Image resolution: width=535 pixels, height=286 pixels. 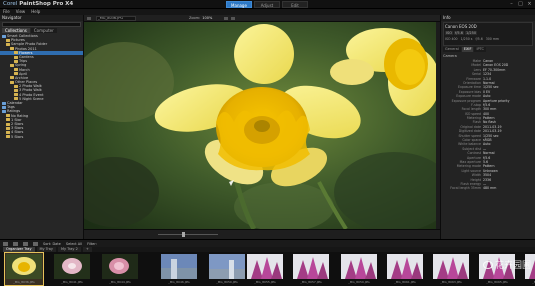 I want to click on search-input, so click(x=41, y=24).